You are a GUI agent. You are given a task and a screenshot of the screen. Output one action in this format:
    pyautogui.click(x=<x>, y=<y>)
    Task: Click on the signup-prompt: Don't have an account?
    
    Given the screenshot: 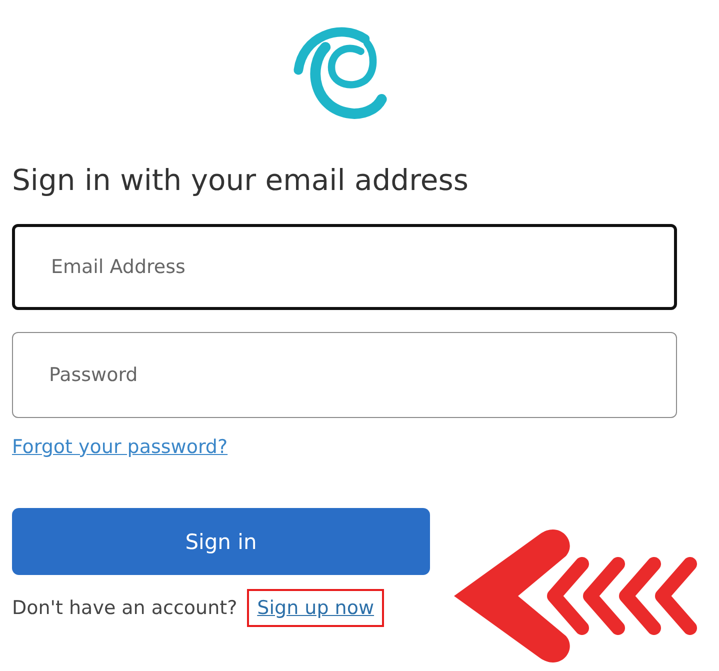 What is the action you would take?
    pyautogui.click(x=125, y=608)
    